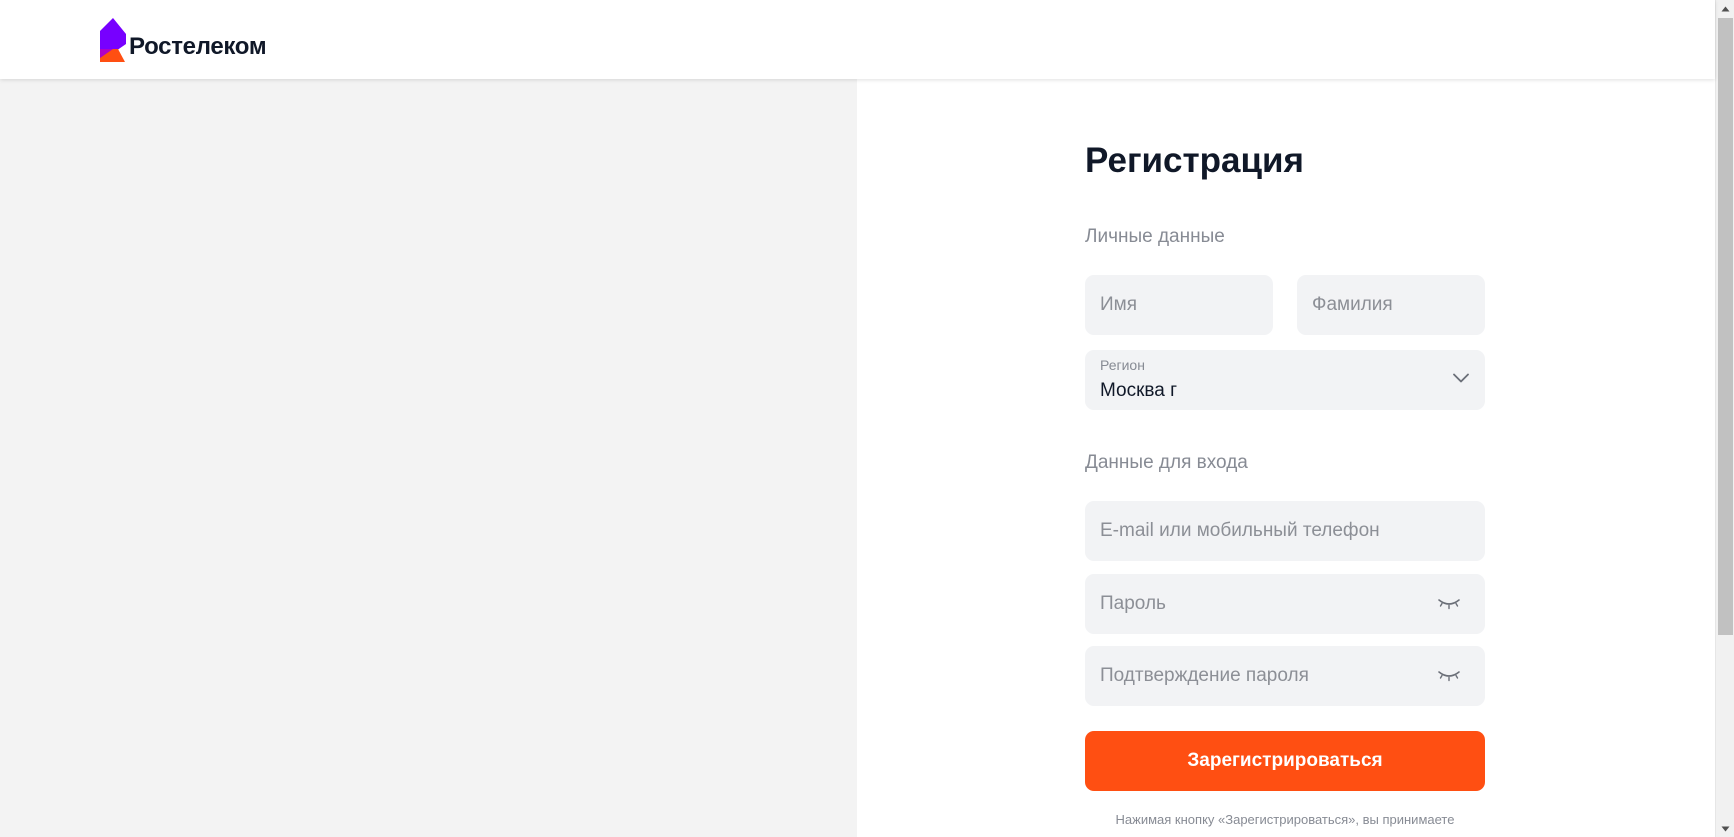 The width and height of the screenshot is (1734, 837). Describe the element at coordinates (1166, 462) in the screenshot. I see `login-data-heading: Данные для входа` at that location.